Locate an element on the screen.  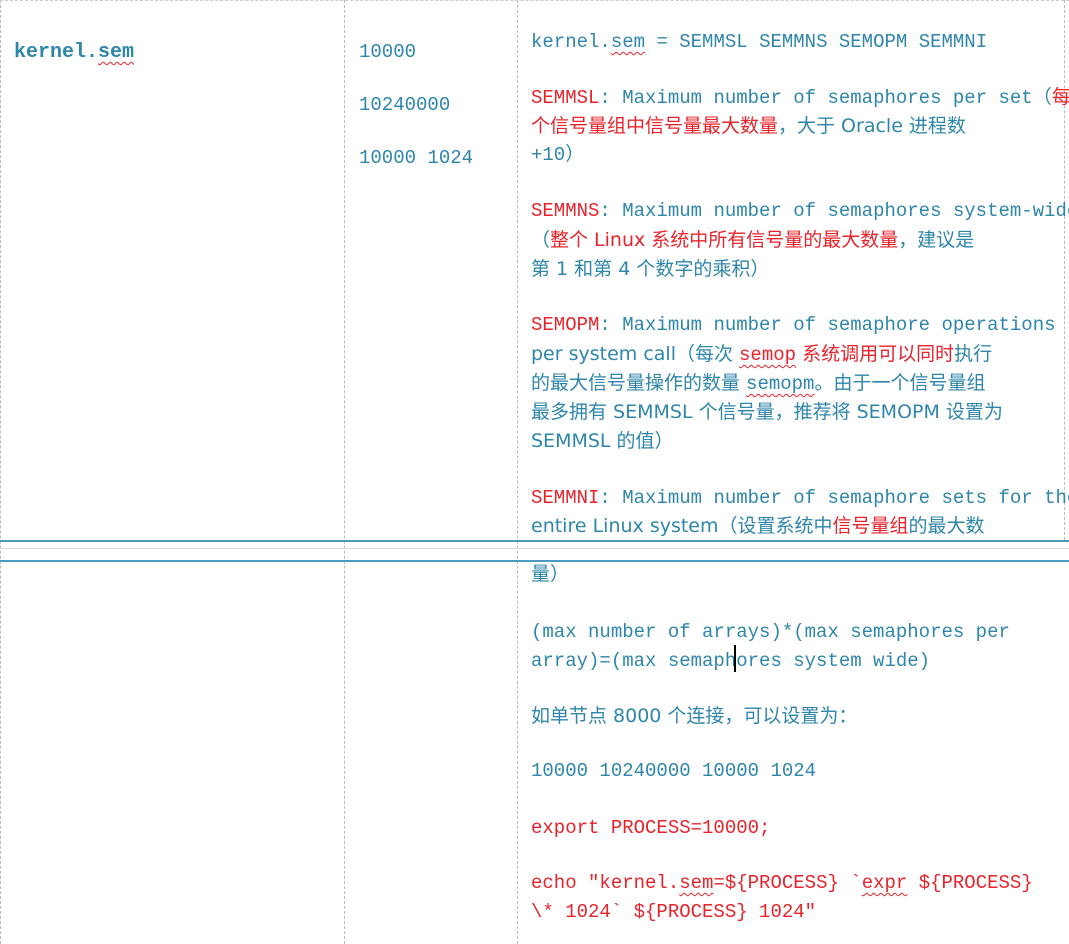
semmni-l2a: entire Linux system（设置系统中 is located at coordinates (682, 526).